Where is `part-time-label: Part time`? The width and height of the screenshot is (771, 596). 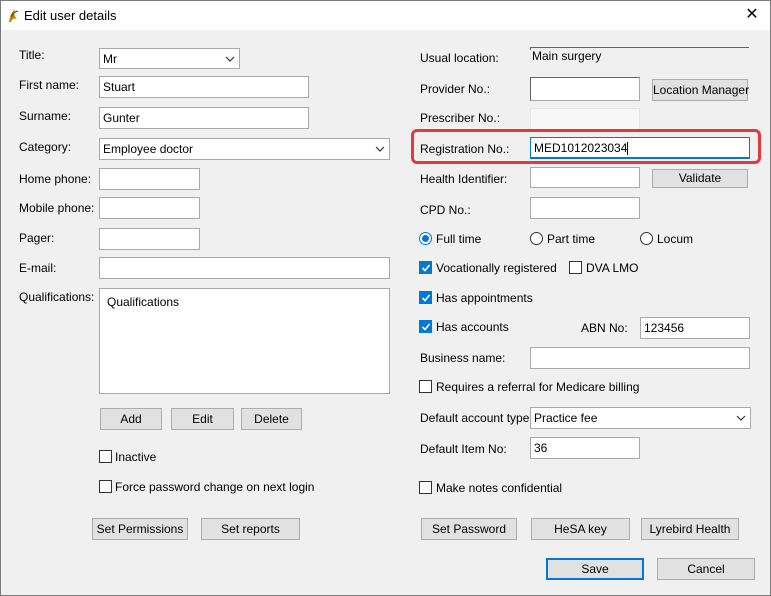 part-time-label: Part time is located at coordinates (571, 239).